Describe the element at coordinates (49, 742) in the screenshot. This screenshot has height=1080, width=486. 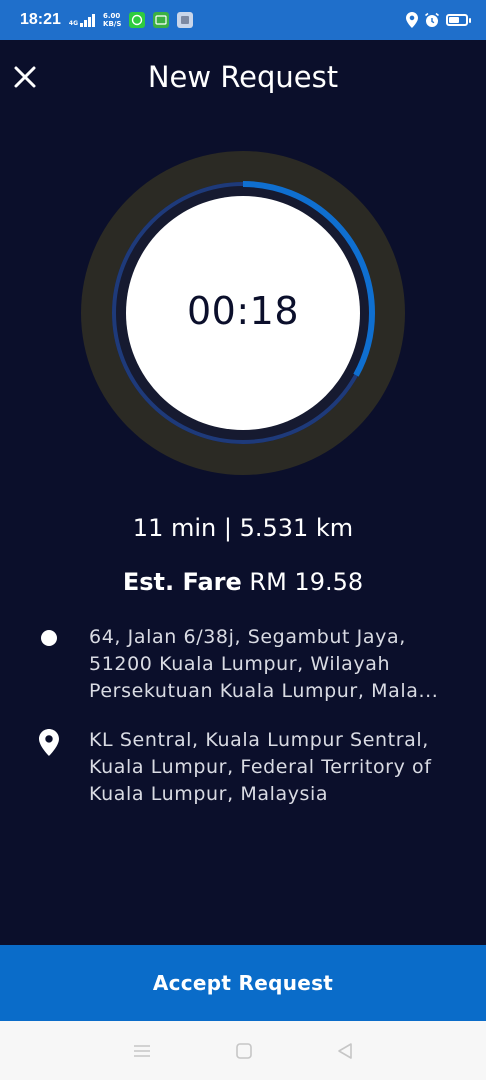
I see `location-pin-icon` at that location.